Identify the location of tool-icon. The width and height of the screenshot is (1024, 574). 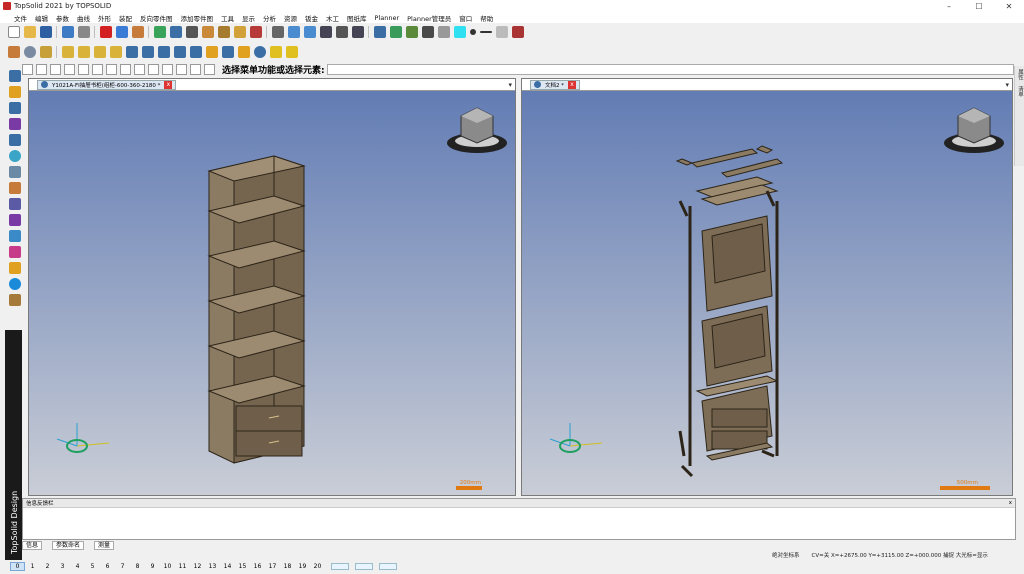
(240, 32).